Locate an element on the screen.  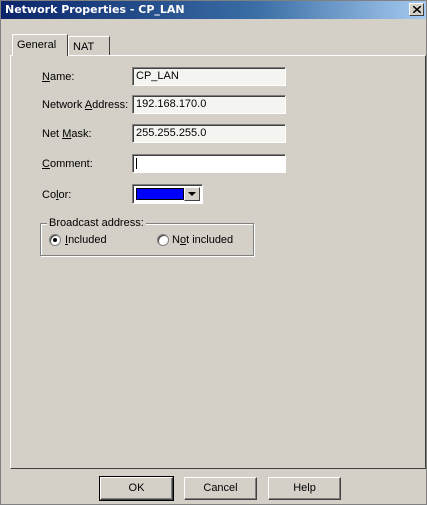
tab-nat: NAT is located at coordinates (89, 45).